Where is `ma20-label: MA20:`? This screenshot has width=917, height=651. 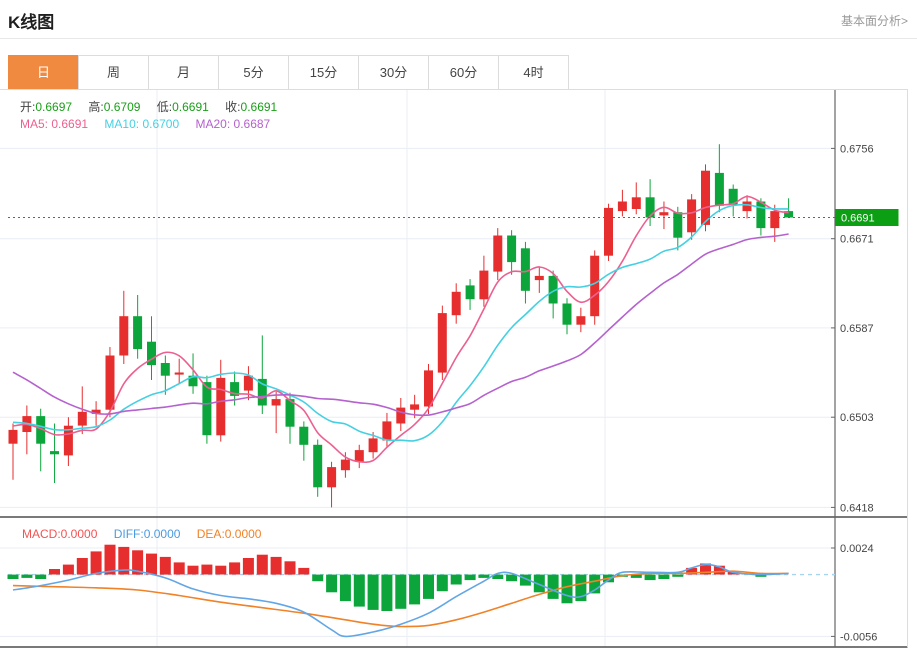 ma20-label: MA20: is located at coordinates (213, 124).